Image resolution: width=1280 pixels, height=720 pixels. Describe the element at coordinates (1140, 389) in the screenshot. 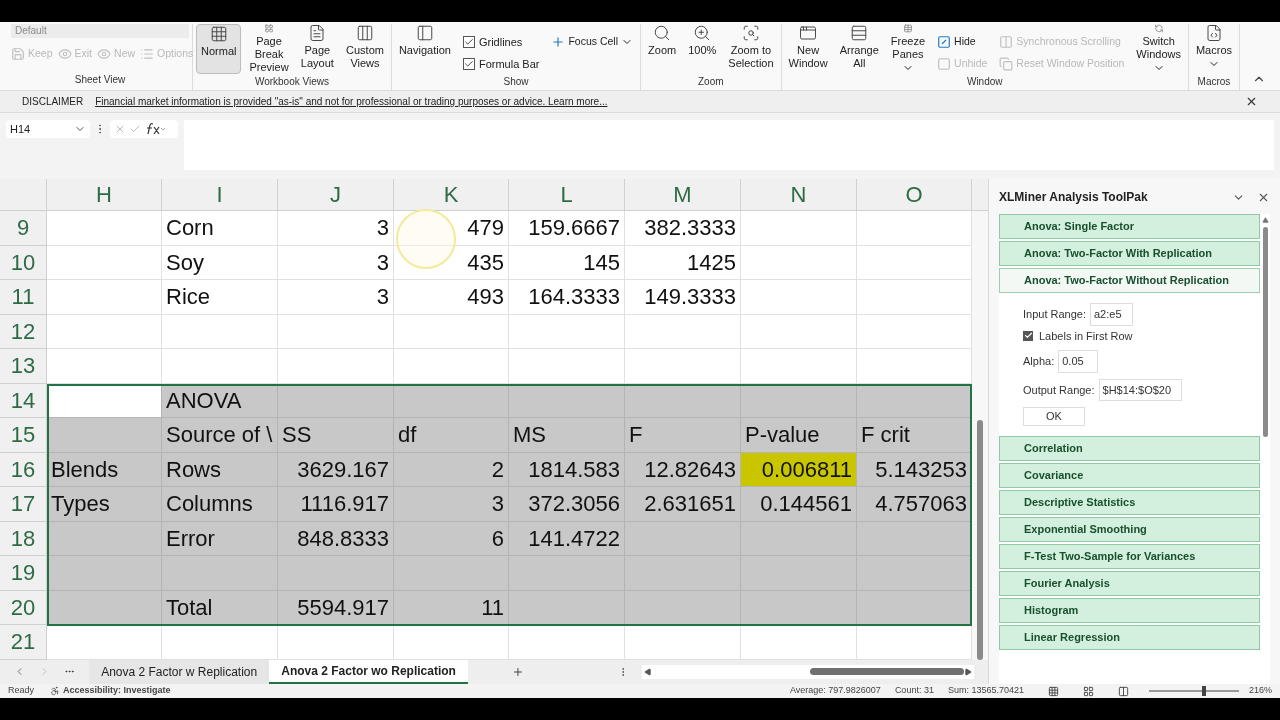

I see `input-field: $H$14:$O$20` at that location.